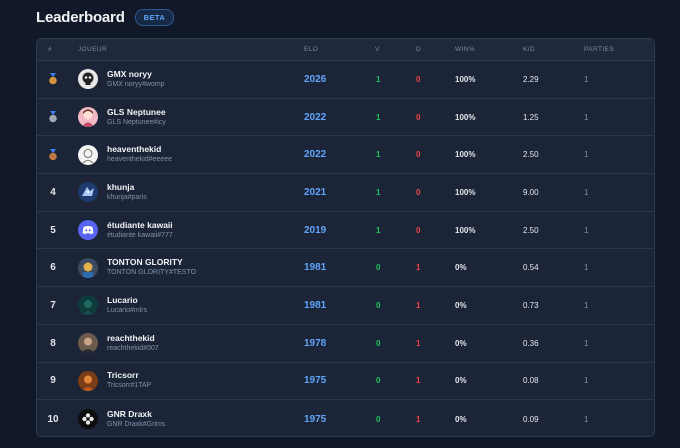  What do you see at coordinates (88, 305) in the screenshot?
I see `dark-teal-avatar` at bounding box center [88, 305].